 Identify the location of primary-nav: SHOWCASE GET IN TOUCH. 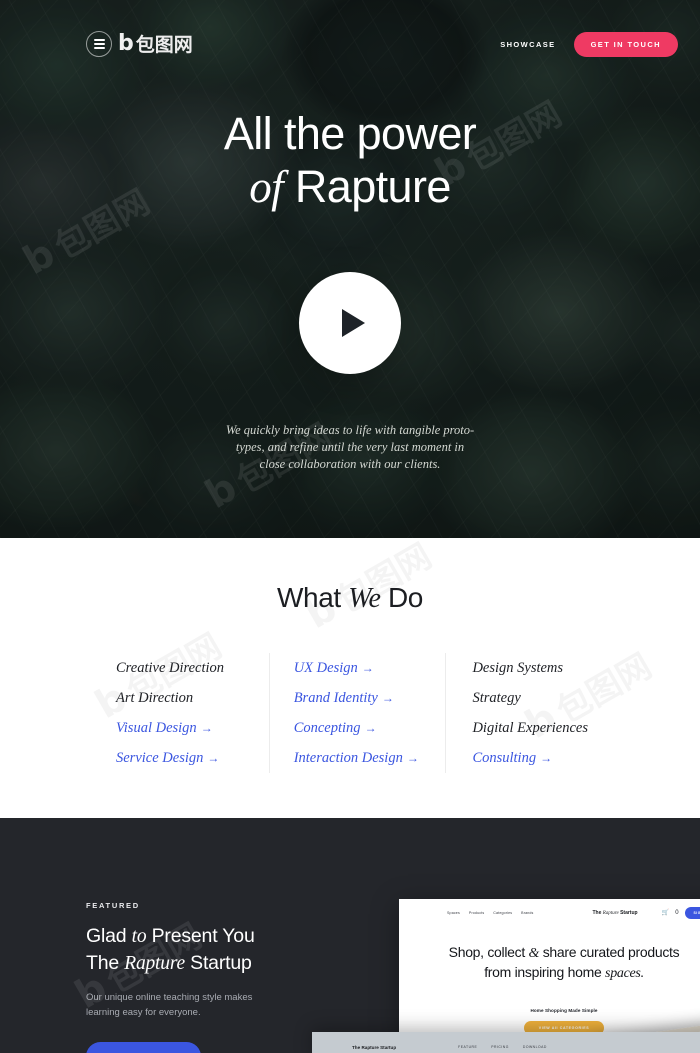
(589, 44).